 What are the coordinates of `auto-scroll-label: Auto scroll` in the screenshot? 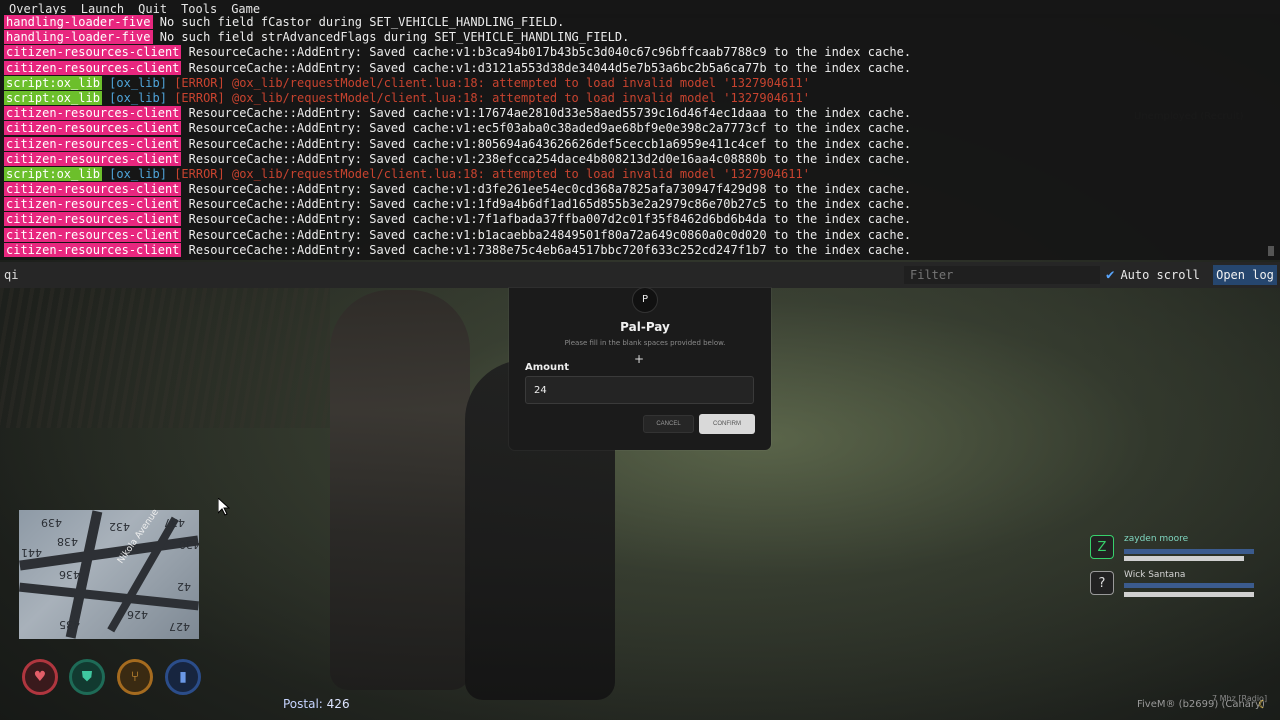 It's located at (1160, 275).